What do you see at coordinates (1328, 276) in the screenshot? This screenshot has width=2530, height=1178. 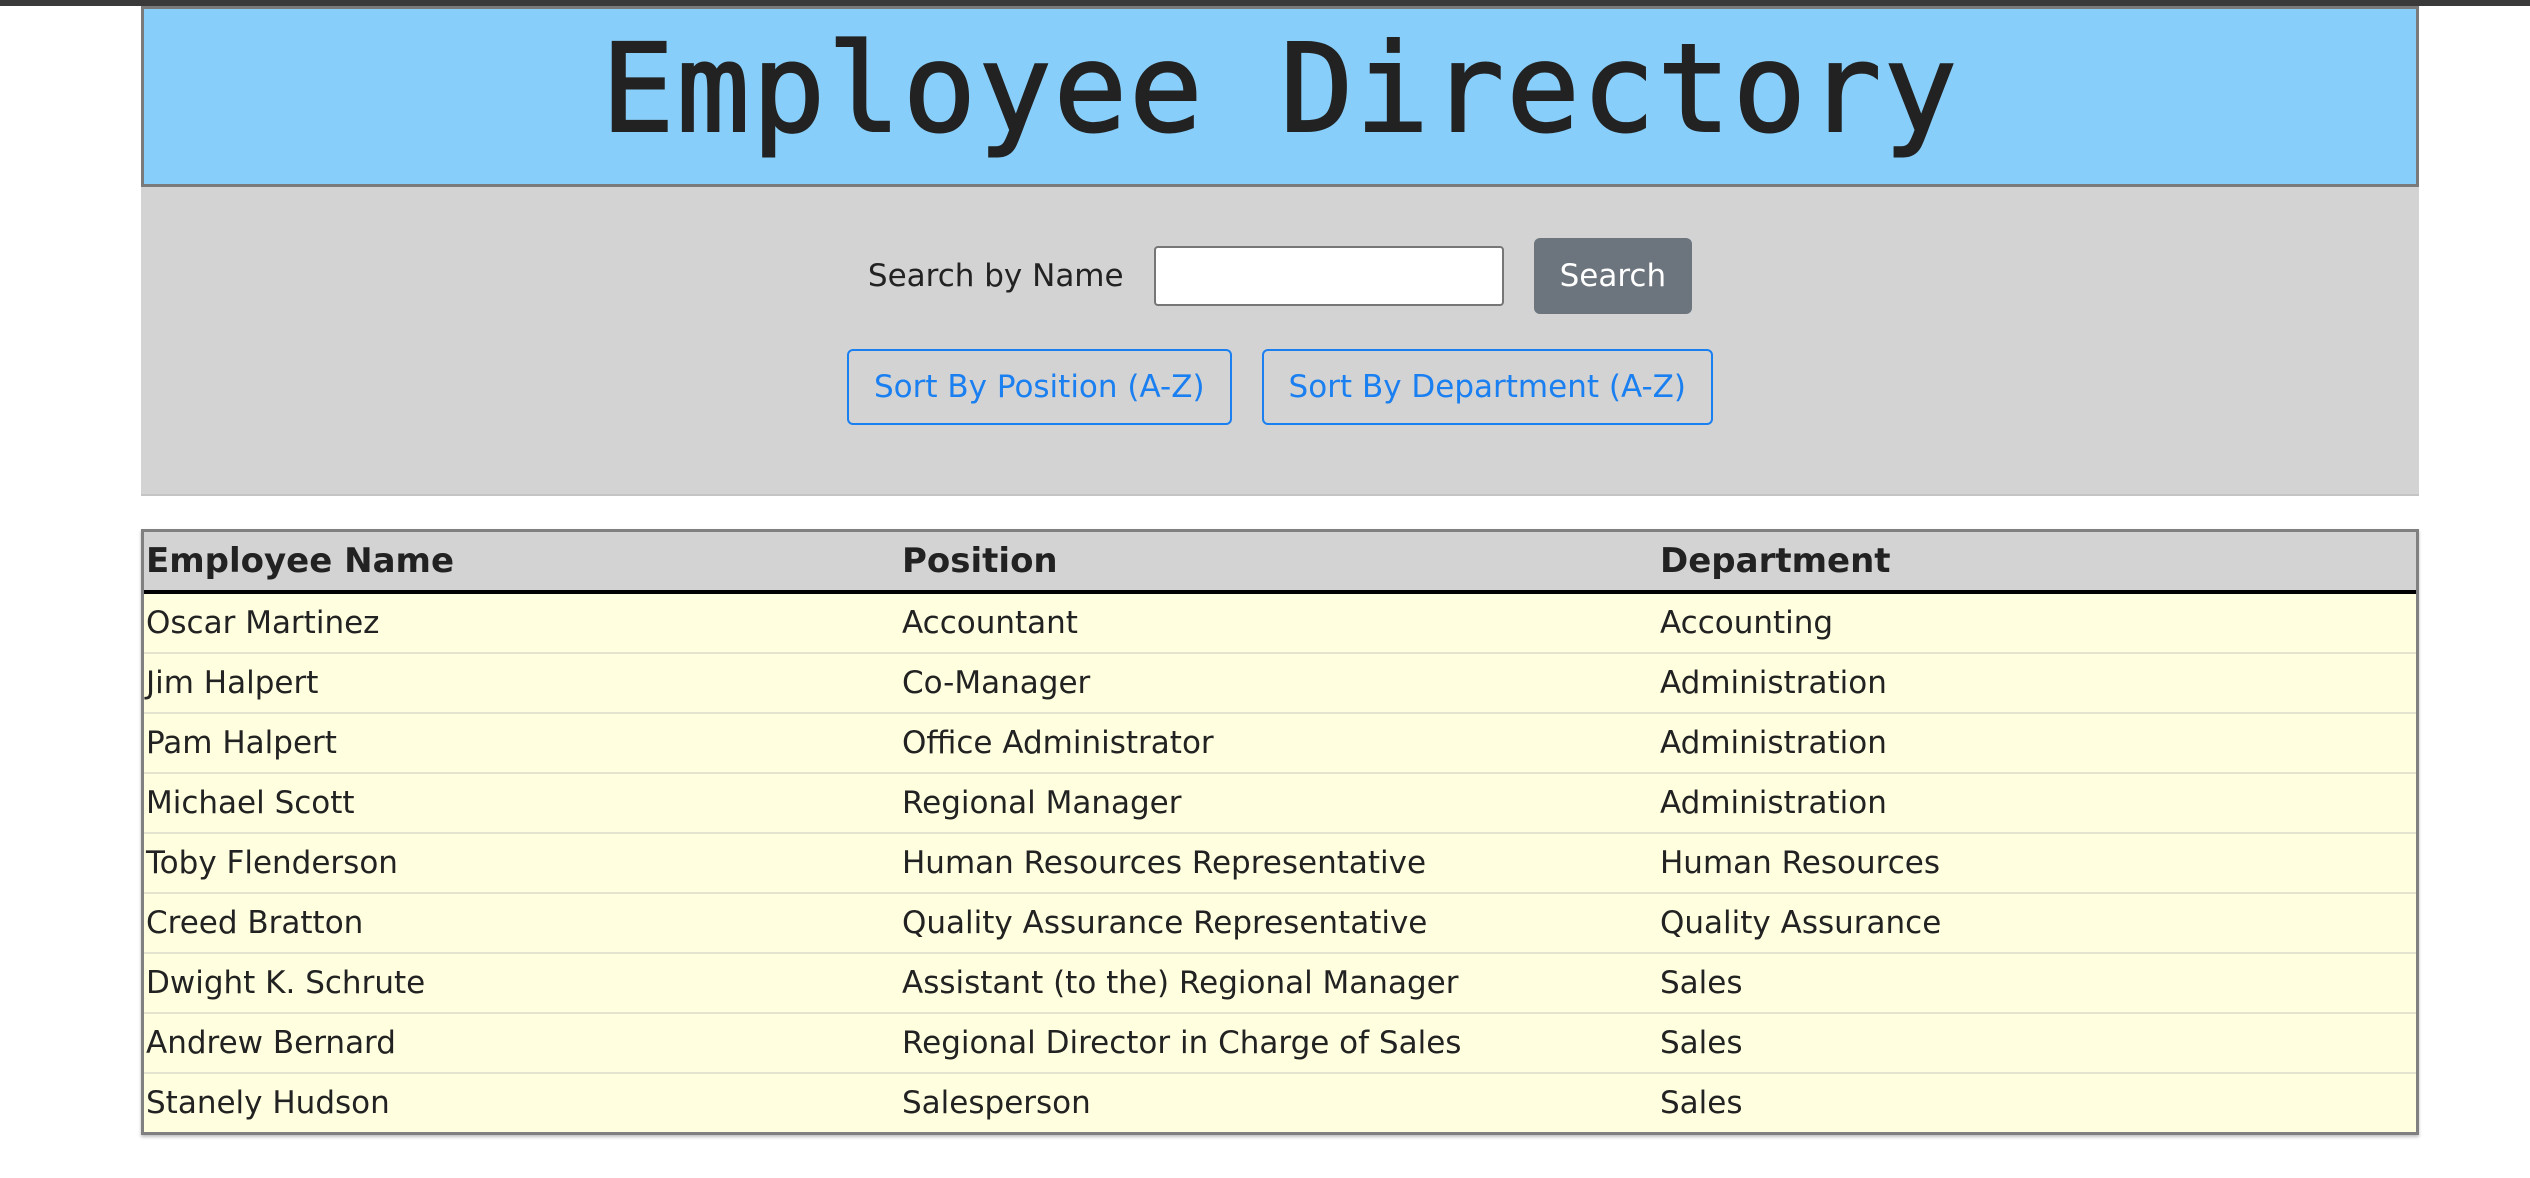 I see `search-input` at bounding box center [1328, 276].